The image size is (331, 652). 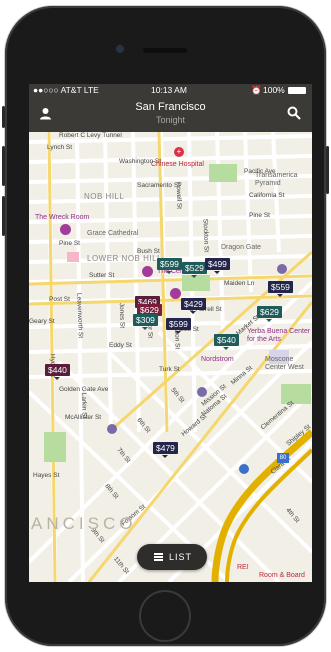 I want to click on city-watermark: ANCISCO, so click(x=84, y=523).